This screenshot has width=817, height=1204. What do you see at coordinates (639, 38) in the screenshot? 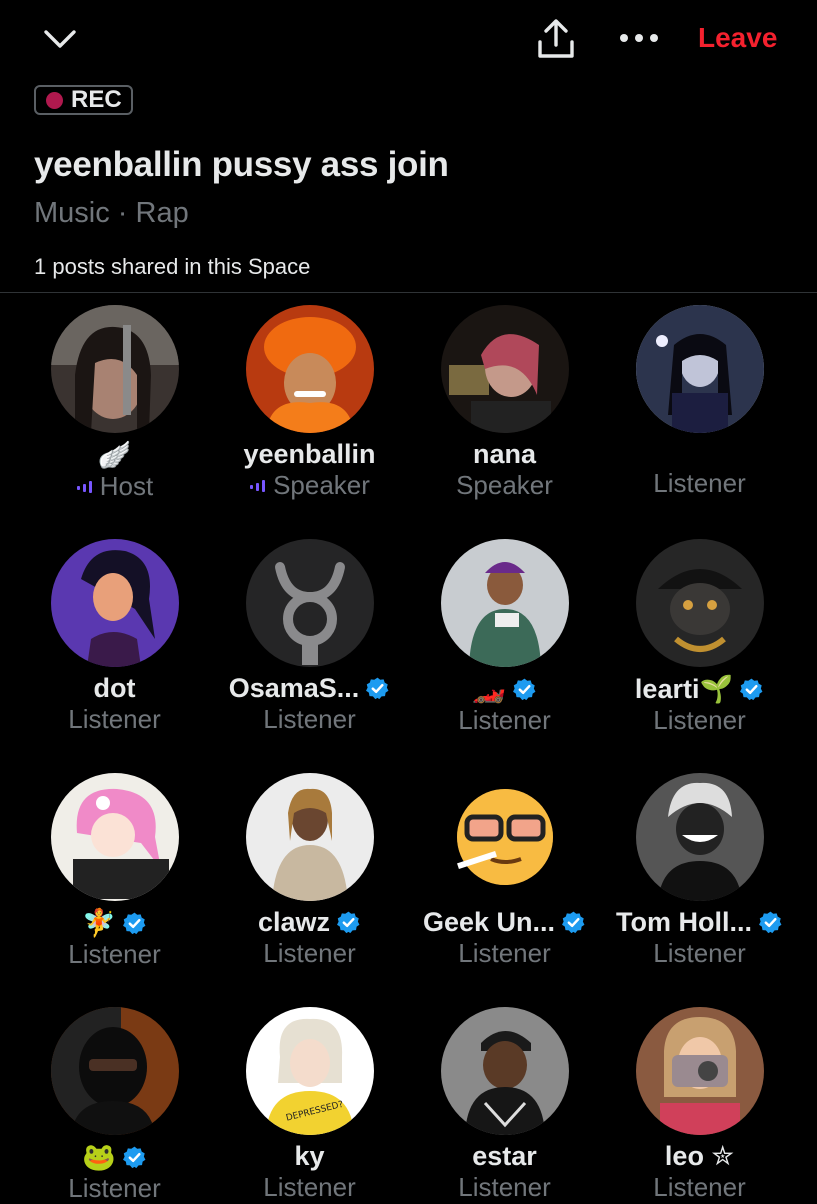
I see `more-icon` at bounding box center [639, 38].